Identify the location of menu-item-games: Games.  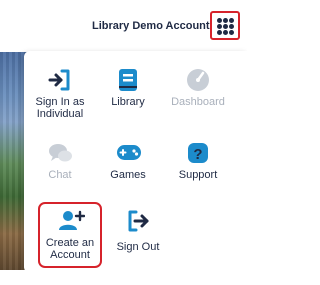
(128, 166).